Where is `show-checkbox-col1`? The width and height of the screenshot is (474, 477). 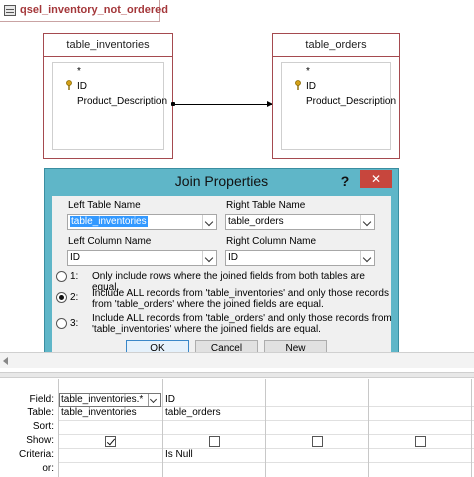
show-checkbox-col1 is located at coordinates (110, 441).